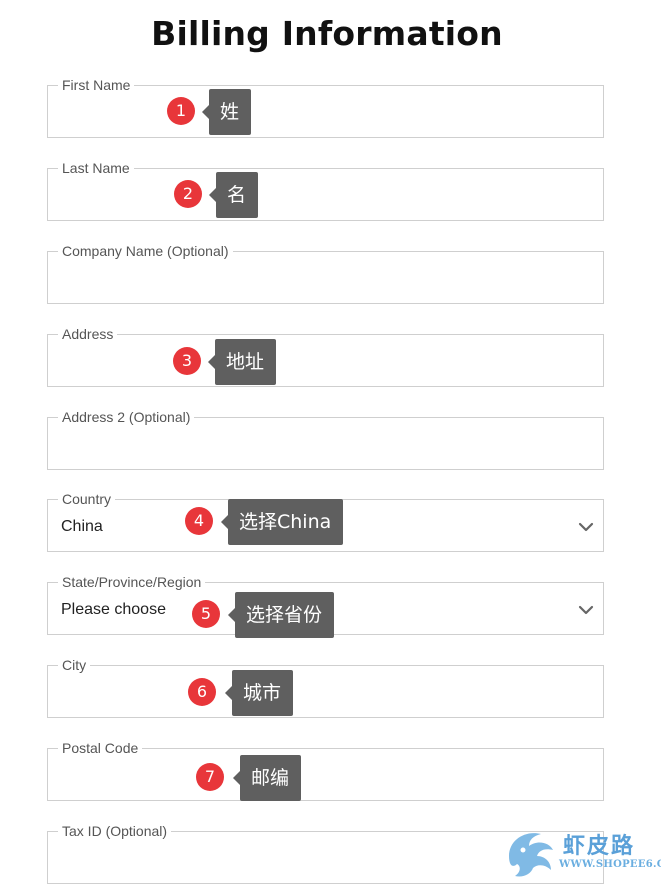 The width and height of the screenshot is (661, 890). What do you see at coordinates (325, 439) in the screenshot?
I see `address2-field: Address 2 (Optional)` at bounding box center [325, 439].